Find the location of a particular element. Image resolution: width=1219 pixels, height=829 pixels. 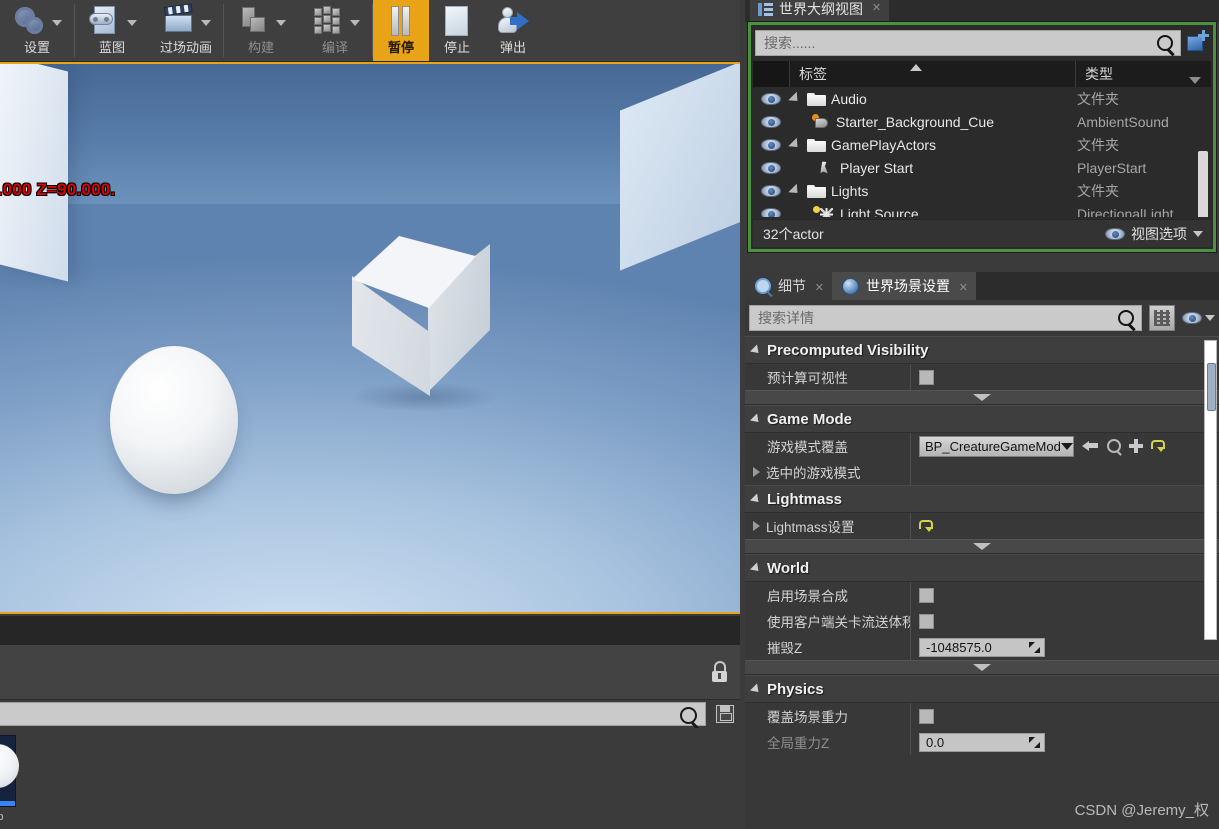

outliner-column-header: 标签 类型 is located at coordinates (982, 74).